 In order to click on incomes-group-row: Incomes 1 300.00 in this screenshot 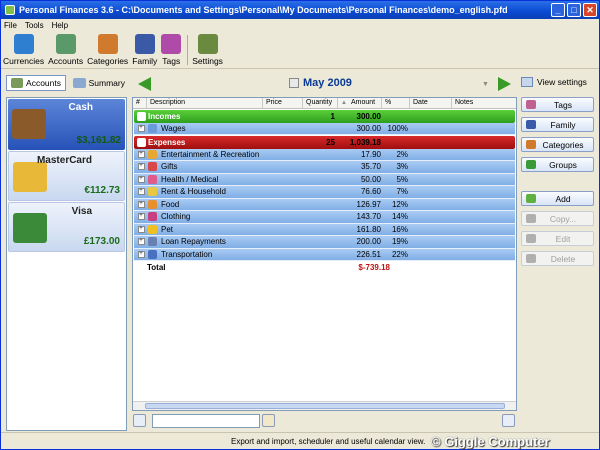, I will do `click(324, 116)`.